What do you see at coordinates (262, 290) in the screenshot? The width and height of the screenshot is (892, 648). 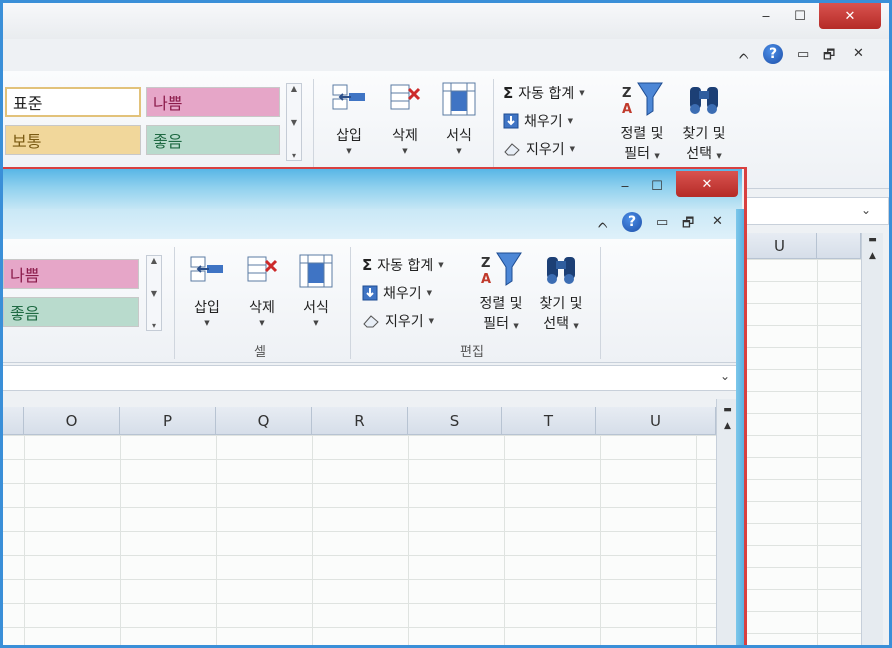 I see `front-delete-button: 삭제 ▼` at bounding box center [262, 290].